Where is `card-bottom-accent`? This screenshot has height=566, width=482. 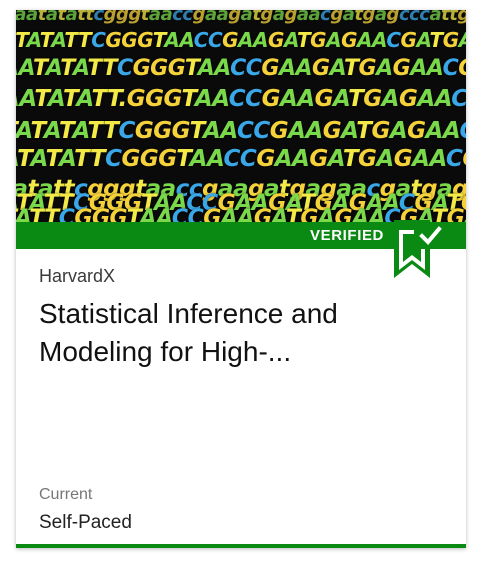
card-bottom-accent is located at coordinates (241, 546).